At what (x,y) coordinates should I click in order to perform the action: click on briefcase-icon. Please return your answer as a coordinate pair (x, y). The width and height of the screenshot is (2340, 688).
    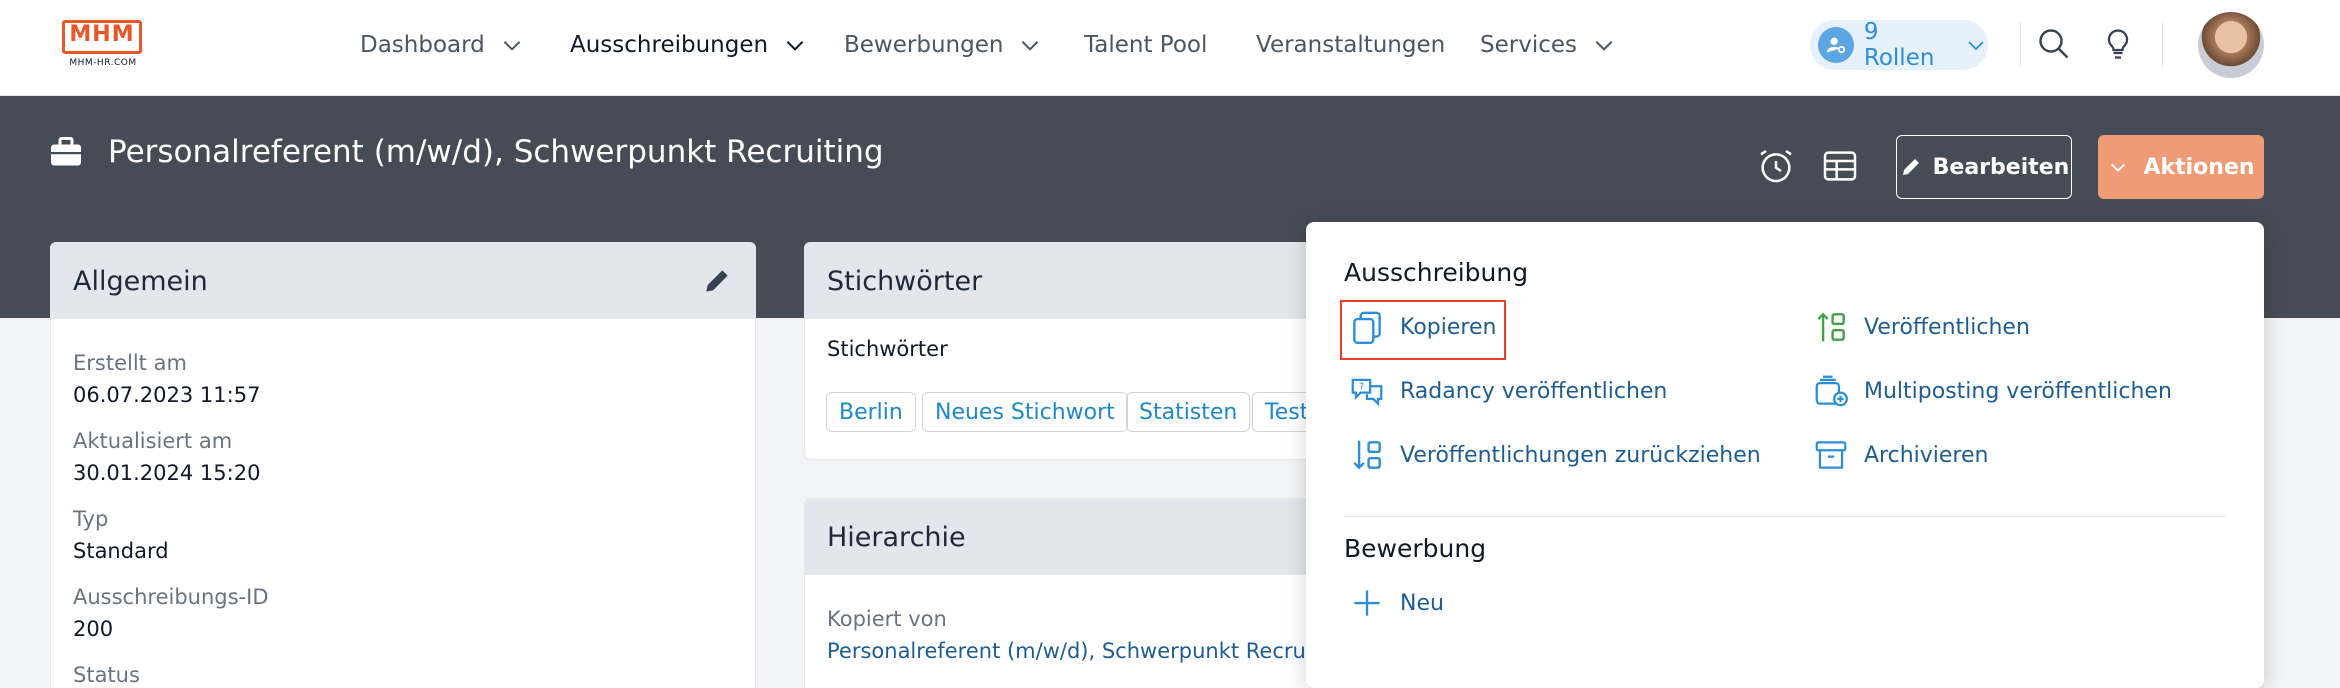
    Looking at the image, I should click on (66, 151).